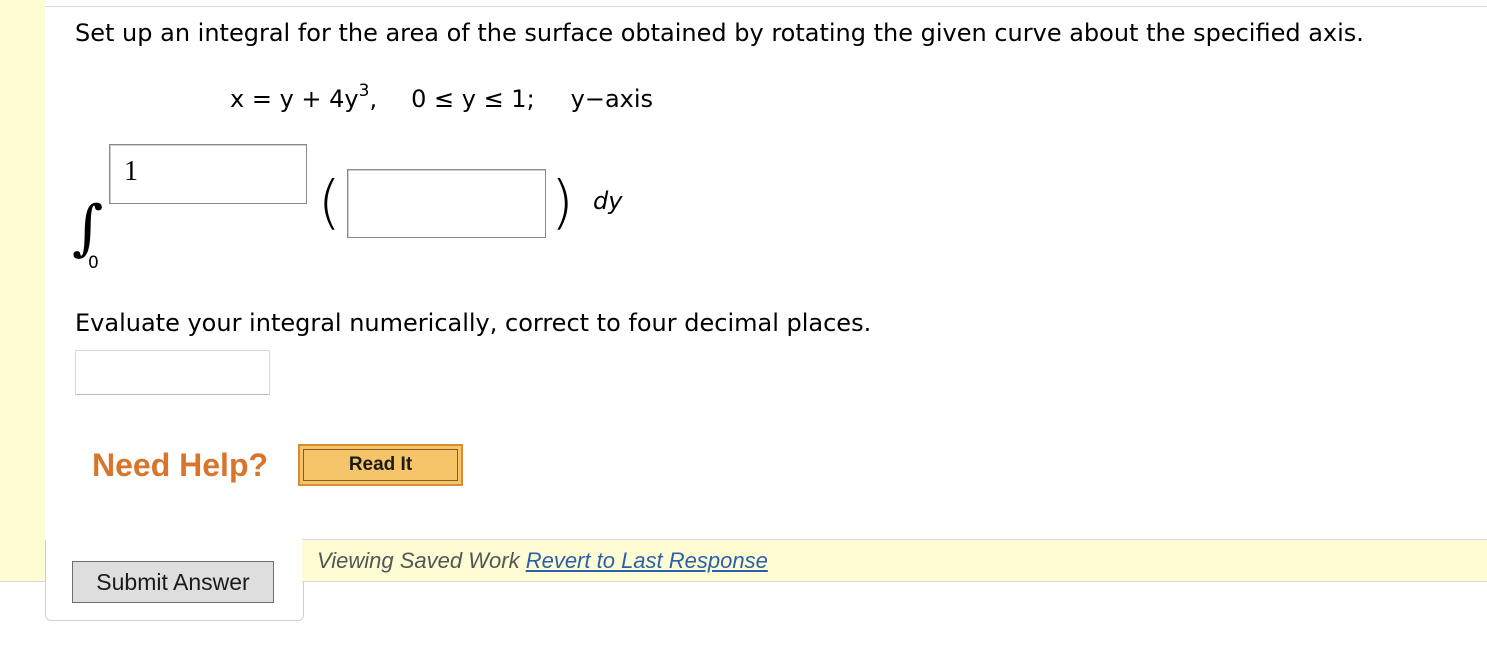 The image size is (1487, 651). I want to click on open-paren: (, so click(329, 202).